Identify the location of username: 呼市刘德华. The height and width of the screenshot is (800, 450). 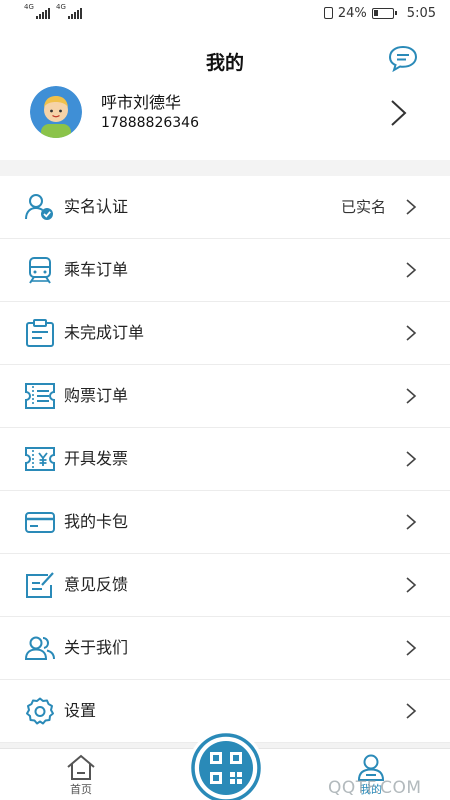
(141, 102).